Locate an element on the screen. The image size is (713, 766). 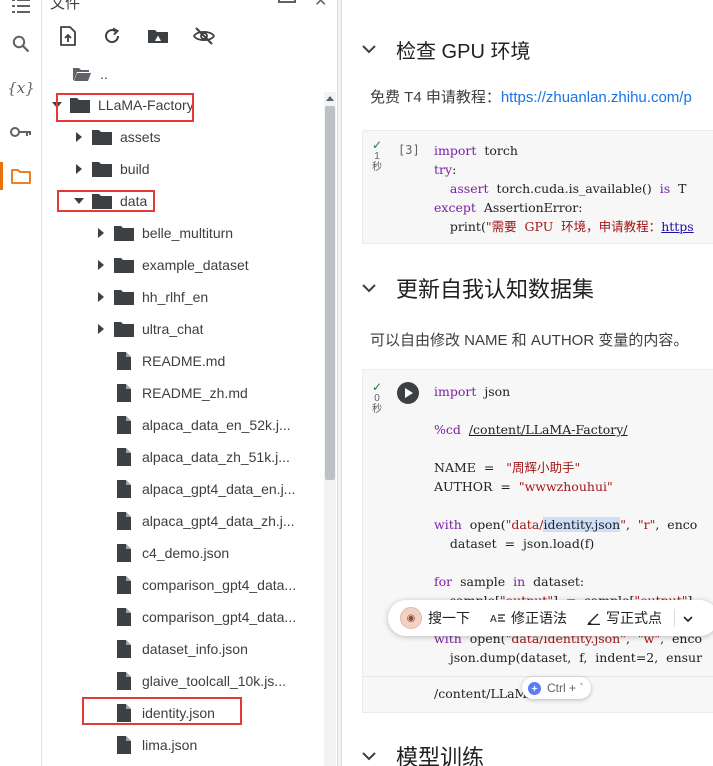
exec-time-value: 1 is located at coordinates (377, 156).